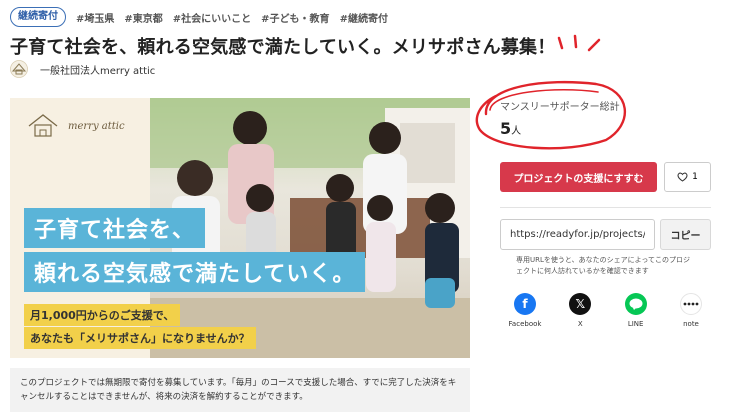  Describe the element at coordinates (143, 17) in the screenshot. I see `tag-link: #東京都` at that location.